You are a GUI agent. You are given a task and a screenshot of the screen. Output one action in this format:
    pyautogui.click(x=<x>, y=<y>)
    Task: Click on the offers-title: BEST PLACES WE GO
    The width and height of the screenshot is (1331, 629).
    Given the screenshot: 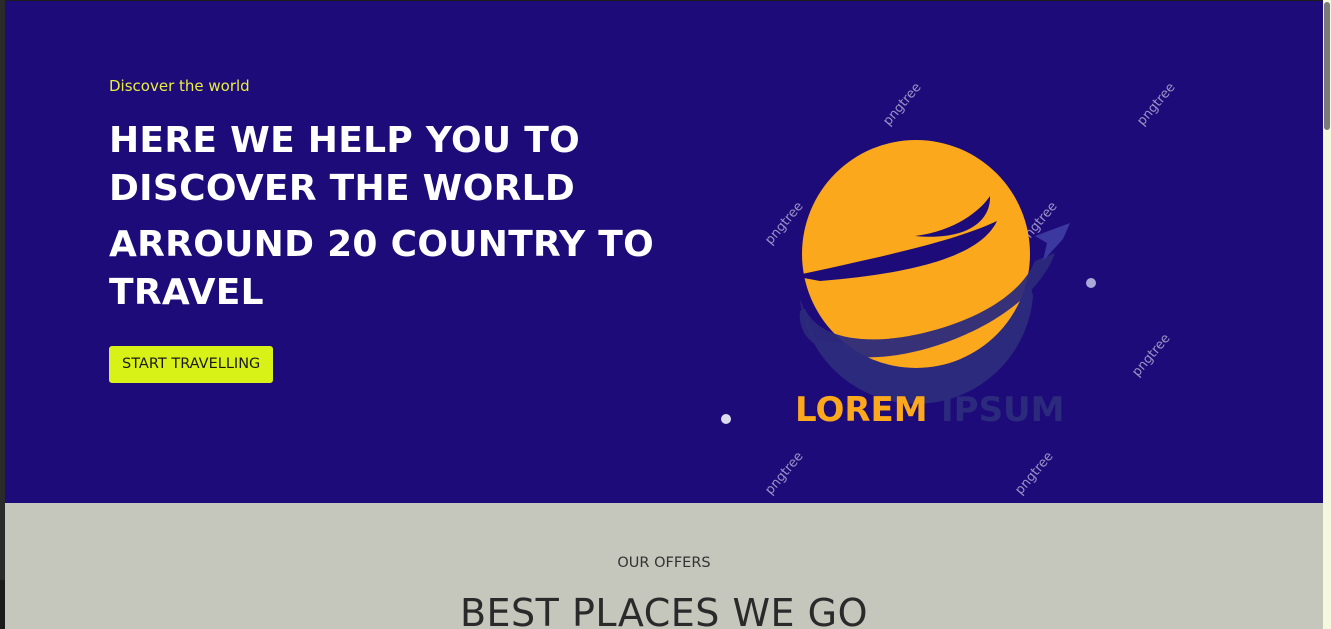 What is the action you would take?
    pyautogui.click(x=664, y=610)
    